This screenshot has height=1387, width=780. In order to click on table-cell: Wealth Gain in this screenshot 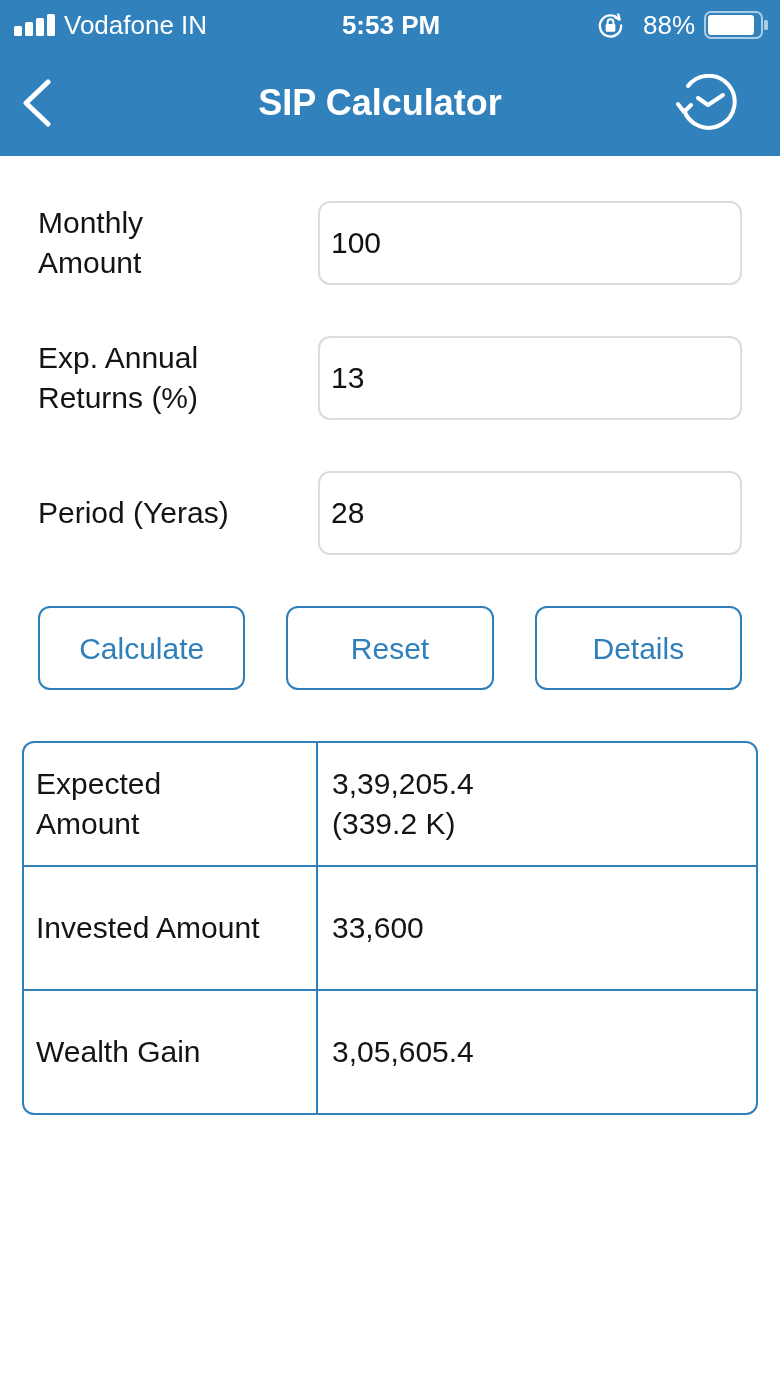, I will do `click(171, 1052)`.